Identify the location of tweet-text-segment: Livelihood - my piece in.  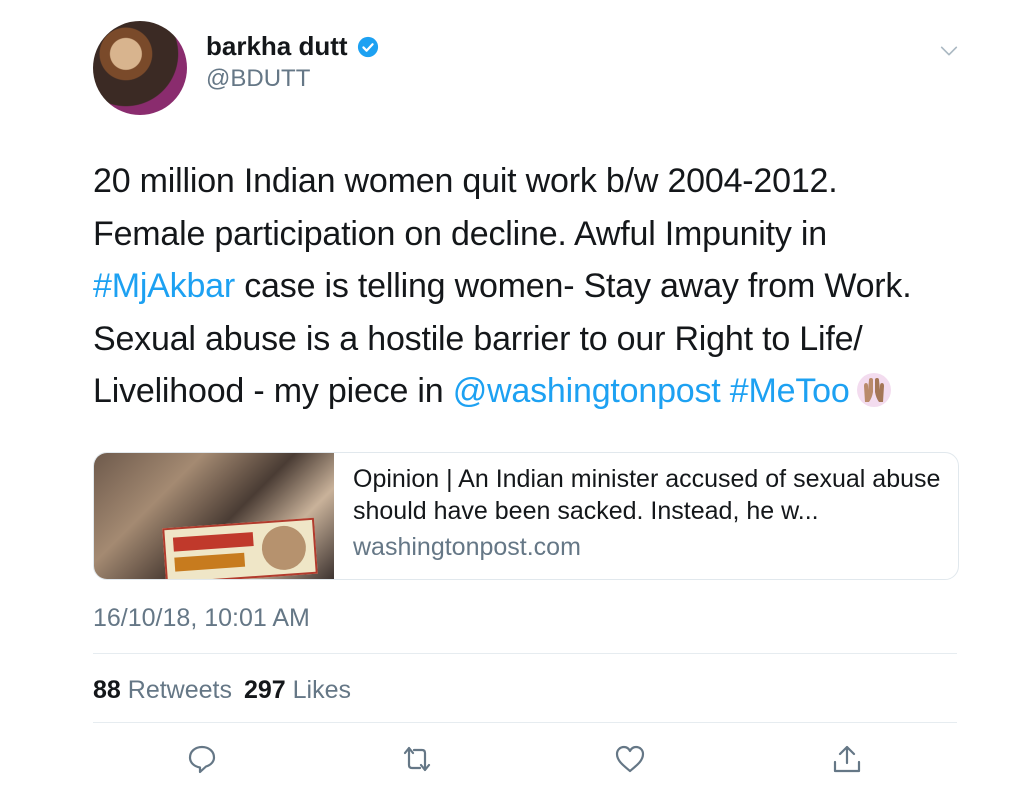
(273, 391).